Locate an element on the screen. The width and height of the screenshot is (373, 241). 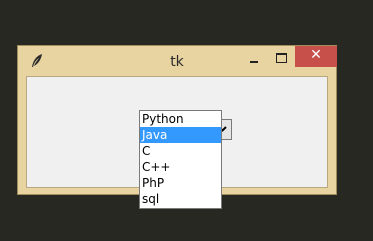
list-item-selected: Java is located at coordinates (180, 135).